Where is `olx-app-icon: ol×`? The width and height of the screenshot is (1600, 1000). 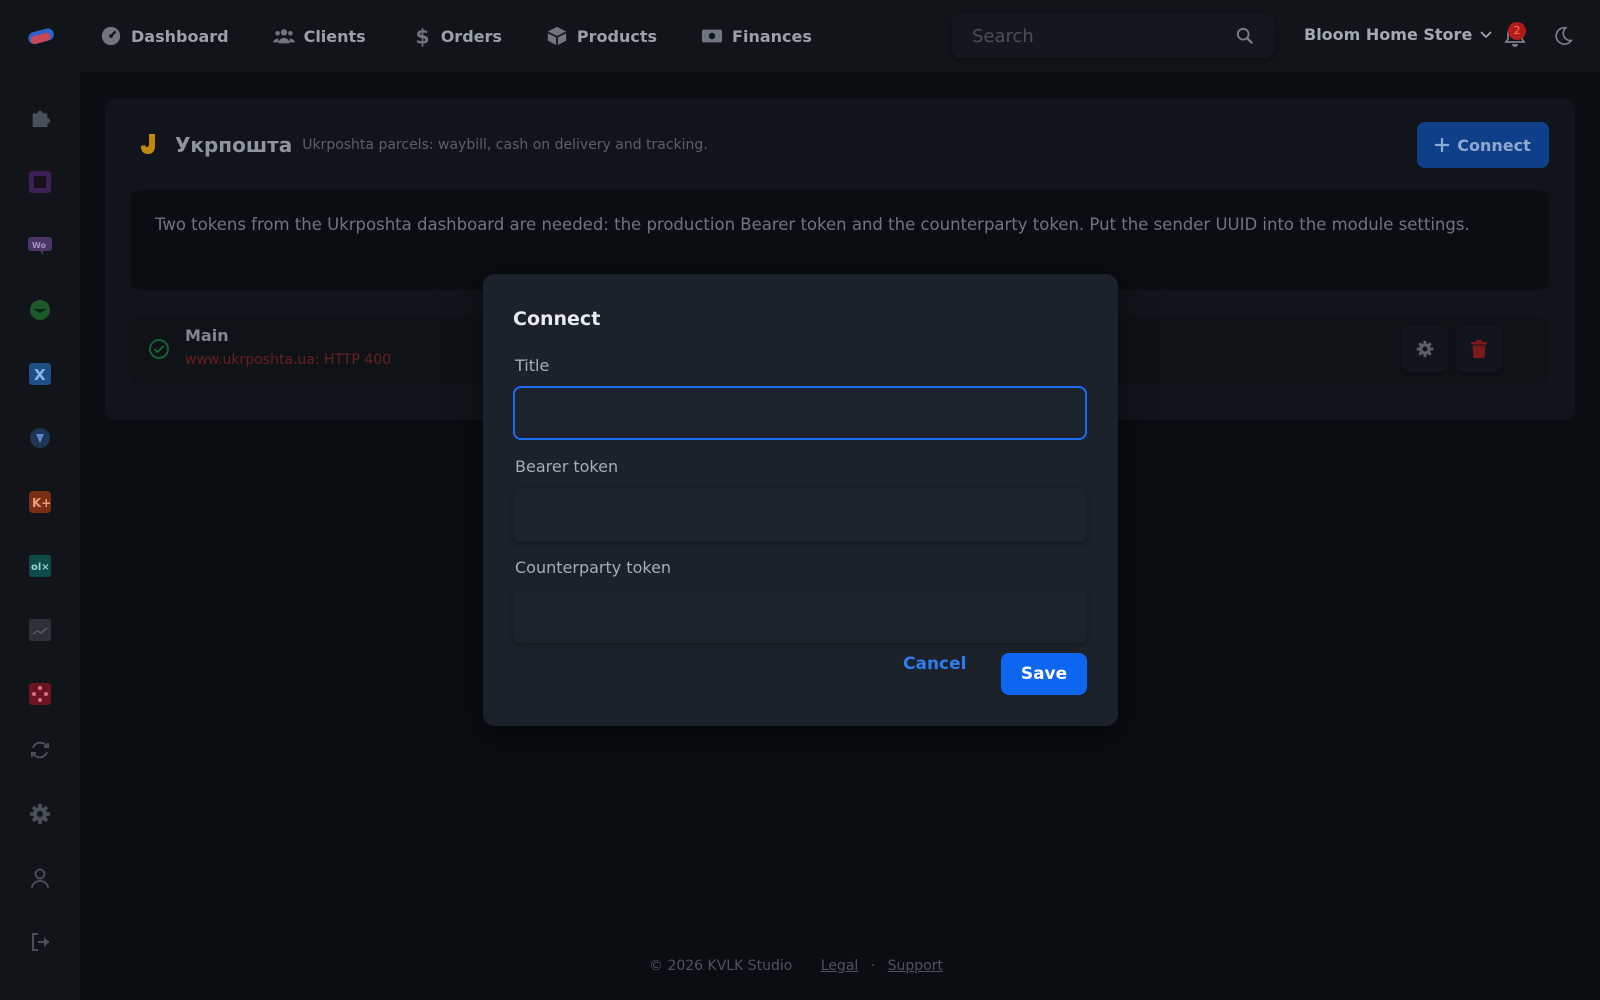 olx-app-icon: ol× is located at coordinates (40, 566).